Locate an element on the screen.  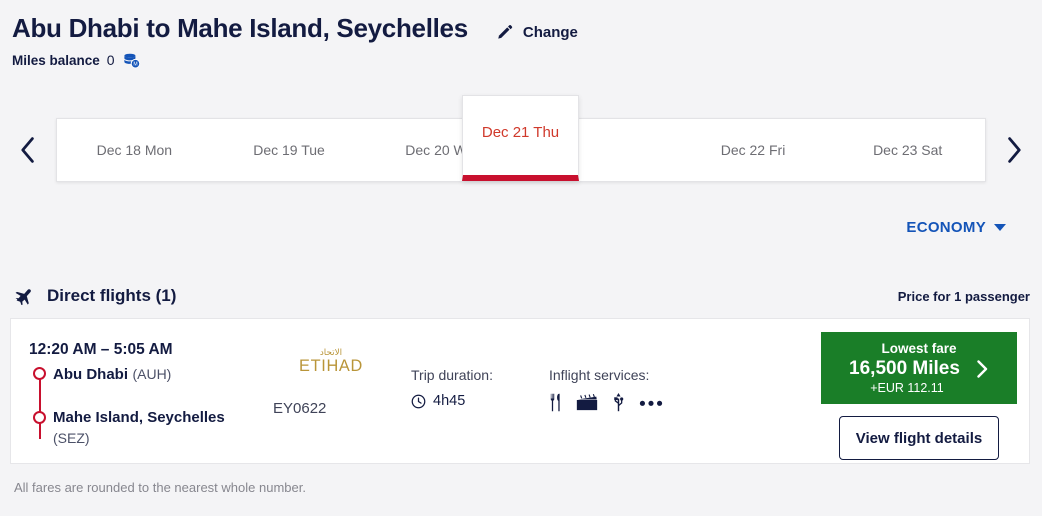
more-services-icon is located at coordinates (651, 402).